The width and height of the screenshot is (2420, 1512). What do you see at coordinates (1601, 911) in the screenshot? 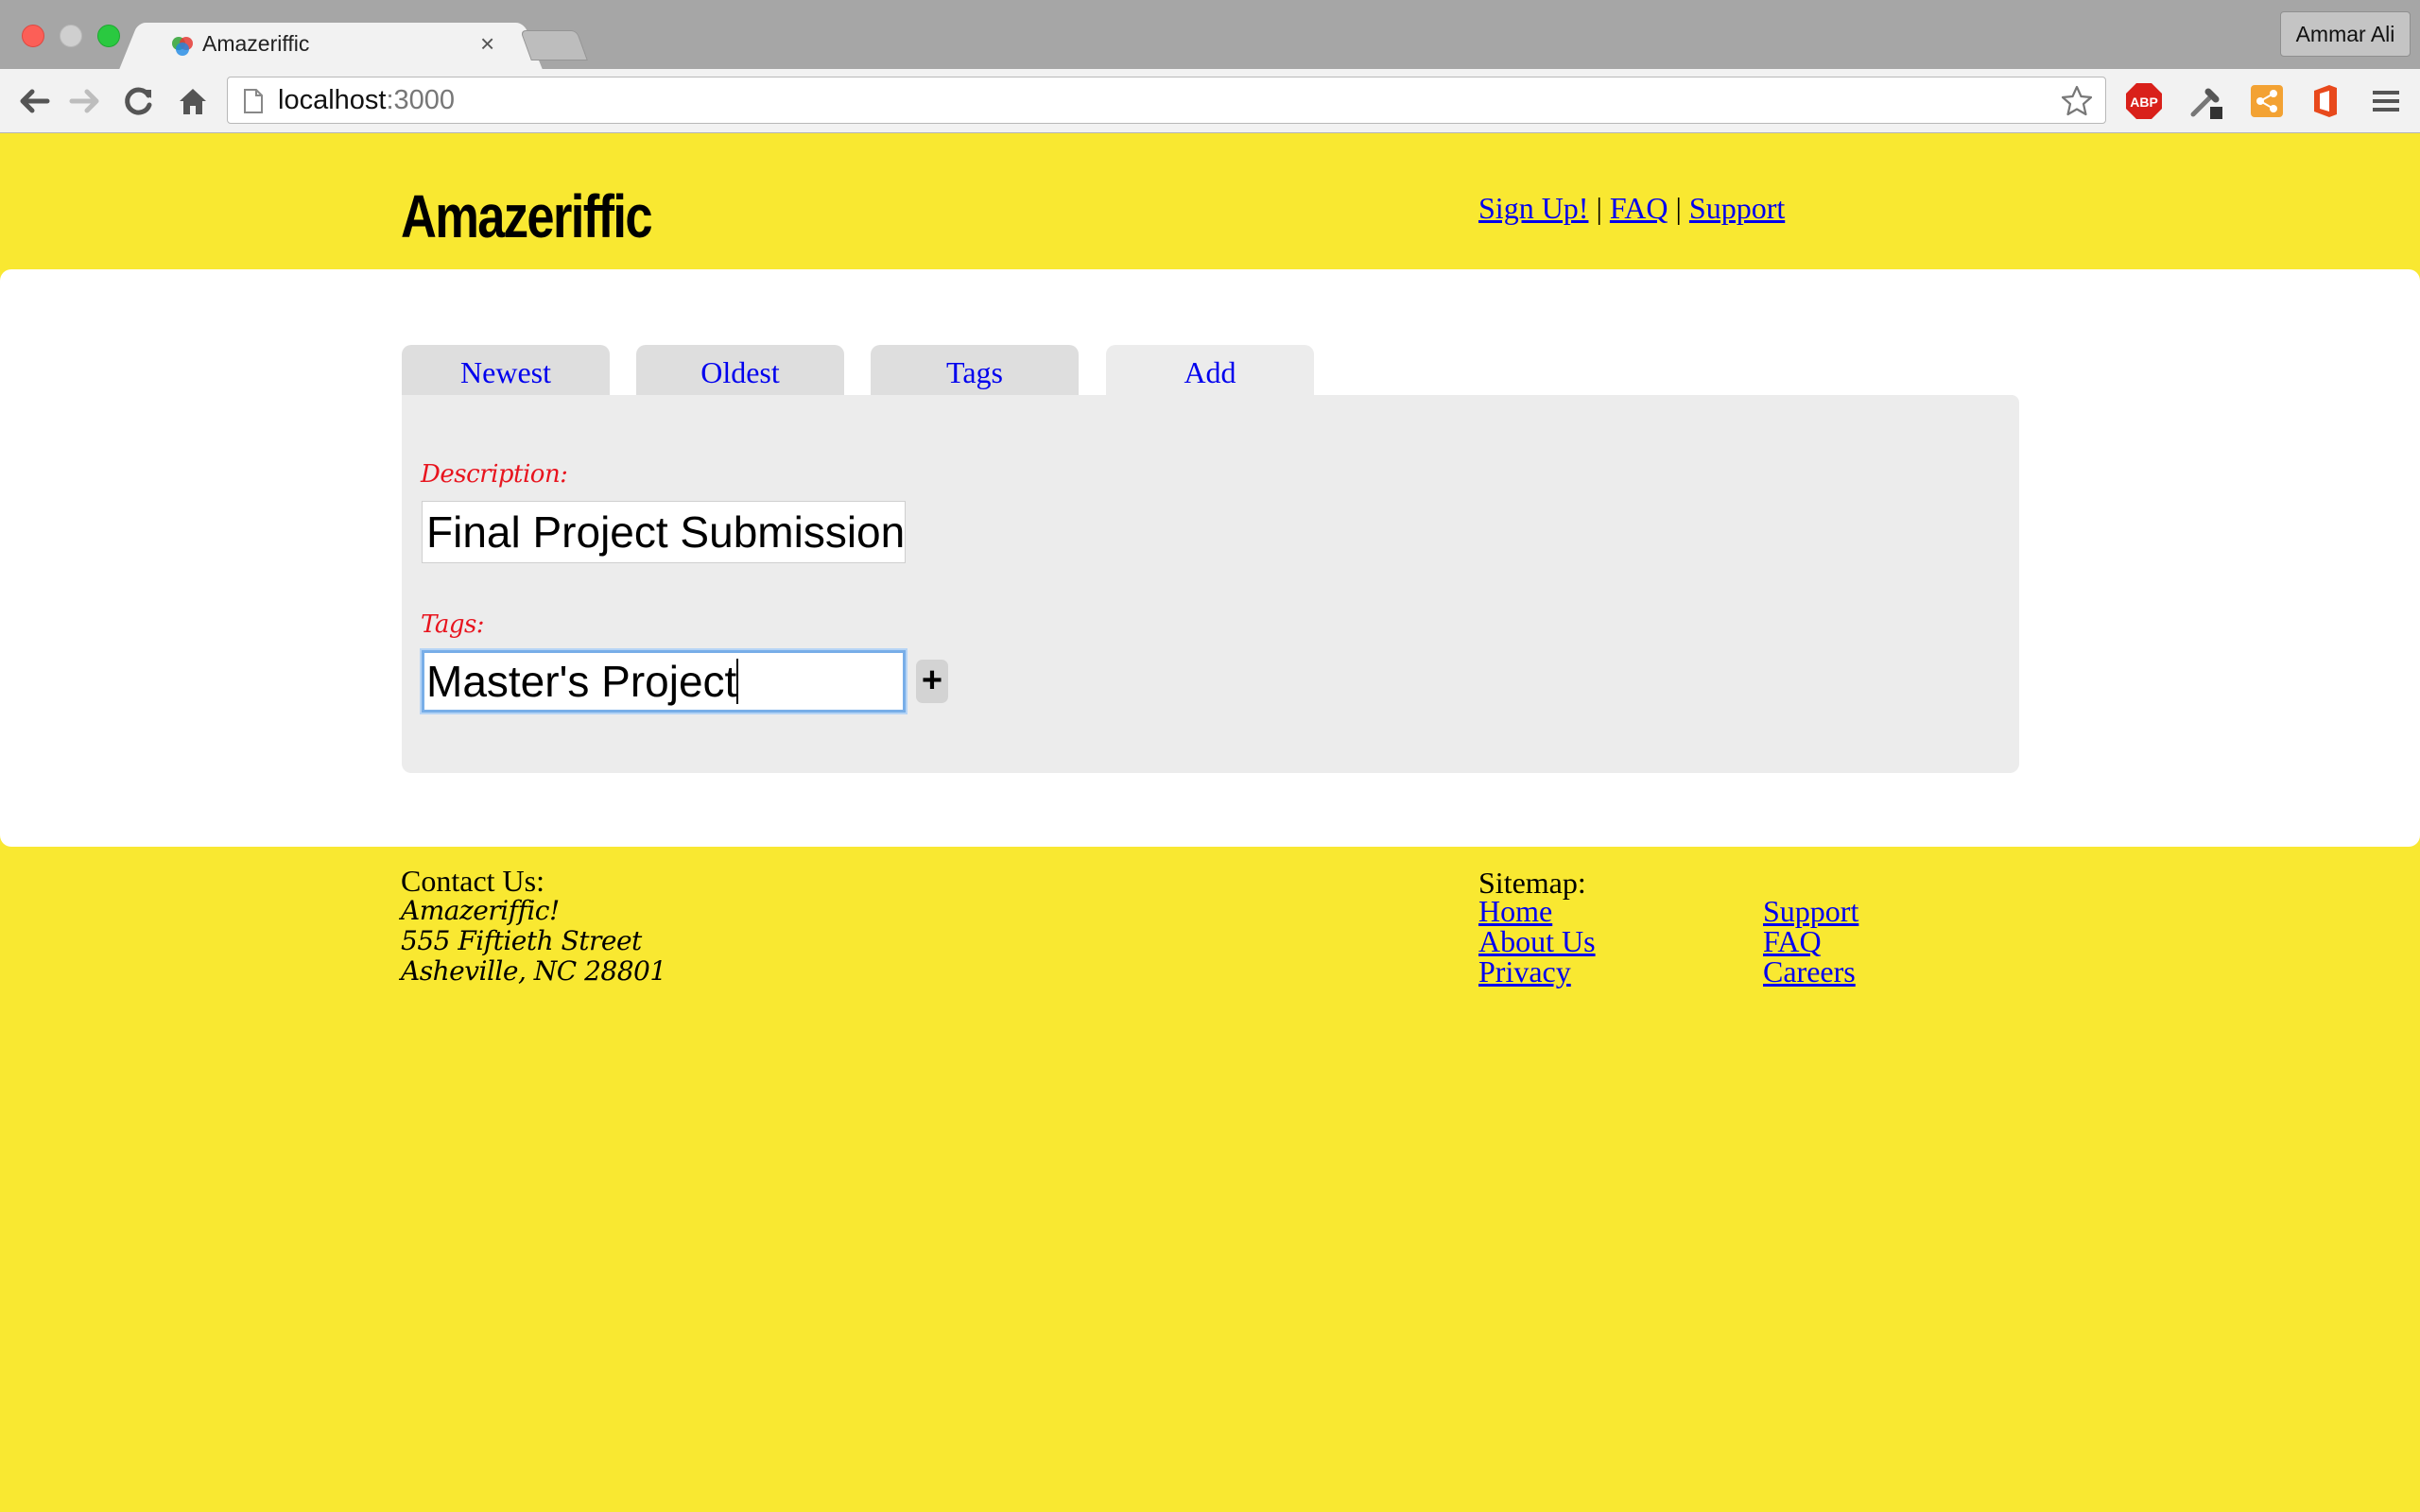
I see `sitemap-link-home: Home` at bounding box center [1601, 911].